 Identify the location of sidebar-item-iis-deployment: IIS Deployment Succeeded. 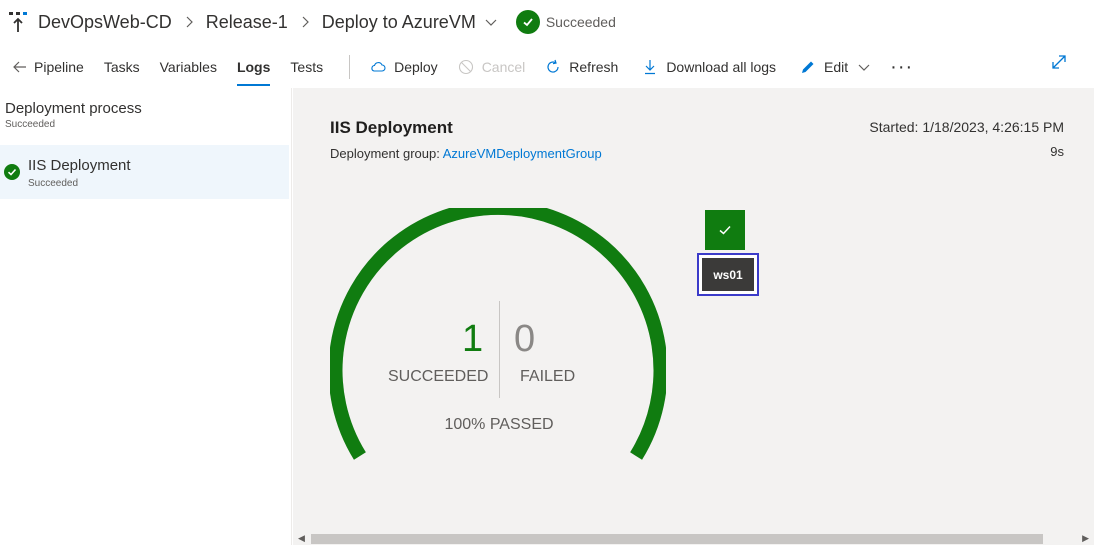
(144, 172).